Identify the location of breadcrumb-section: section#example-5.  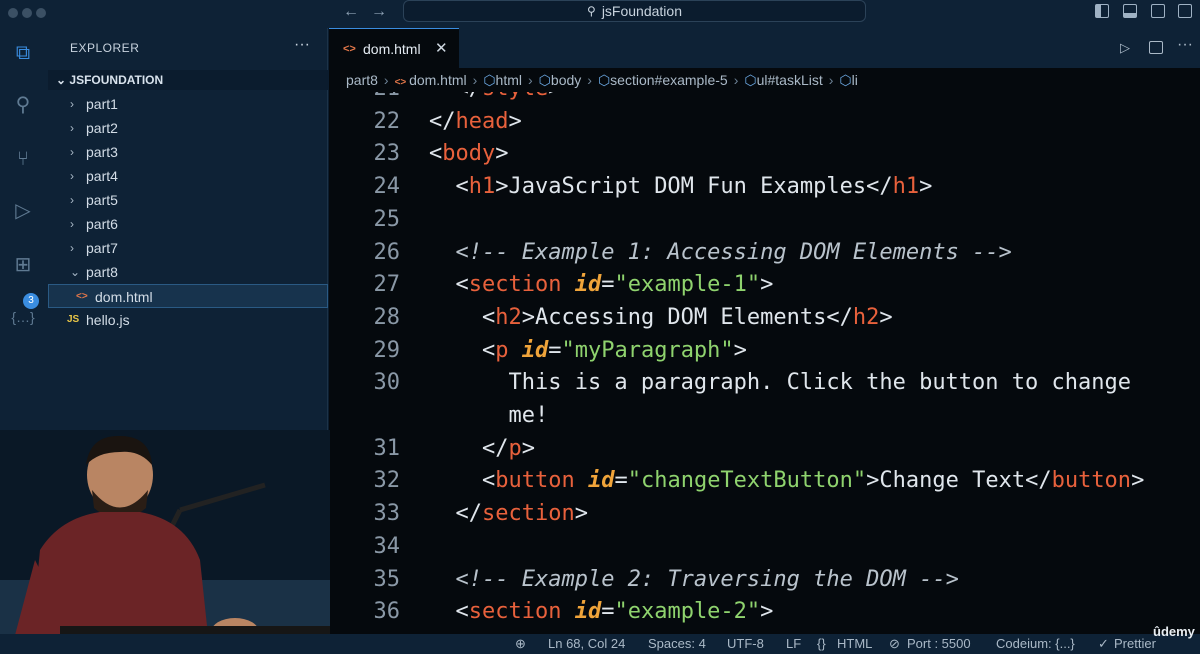
(669, 80).